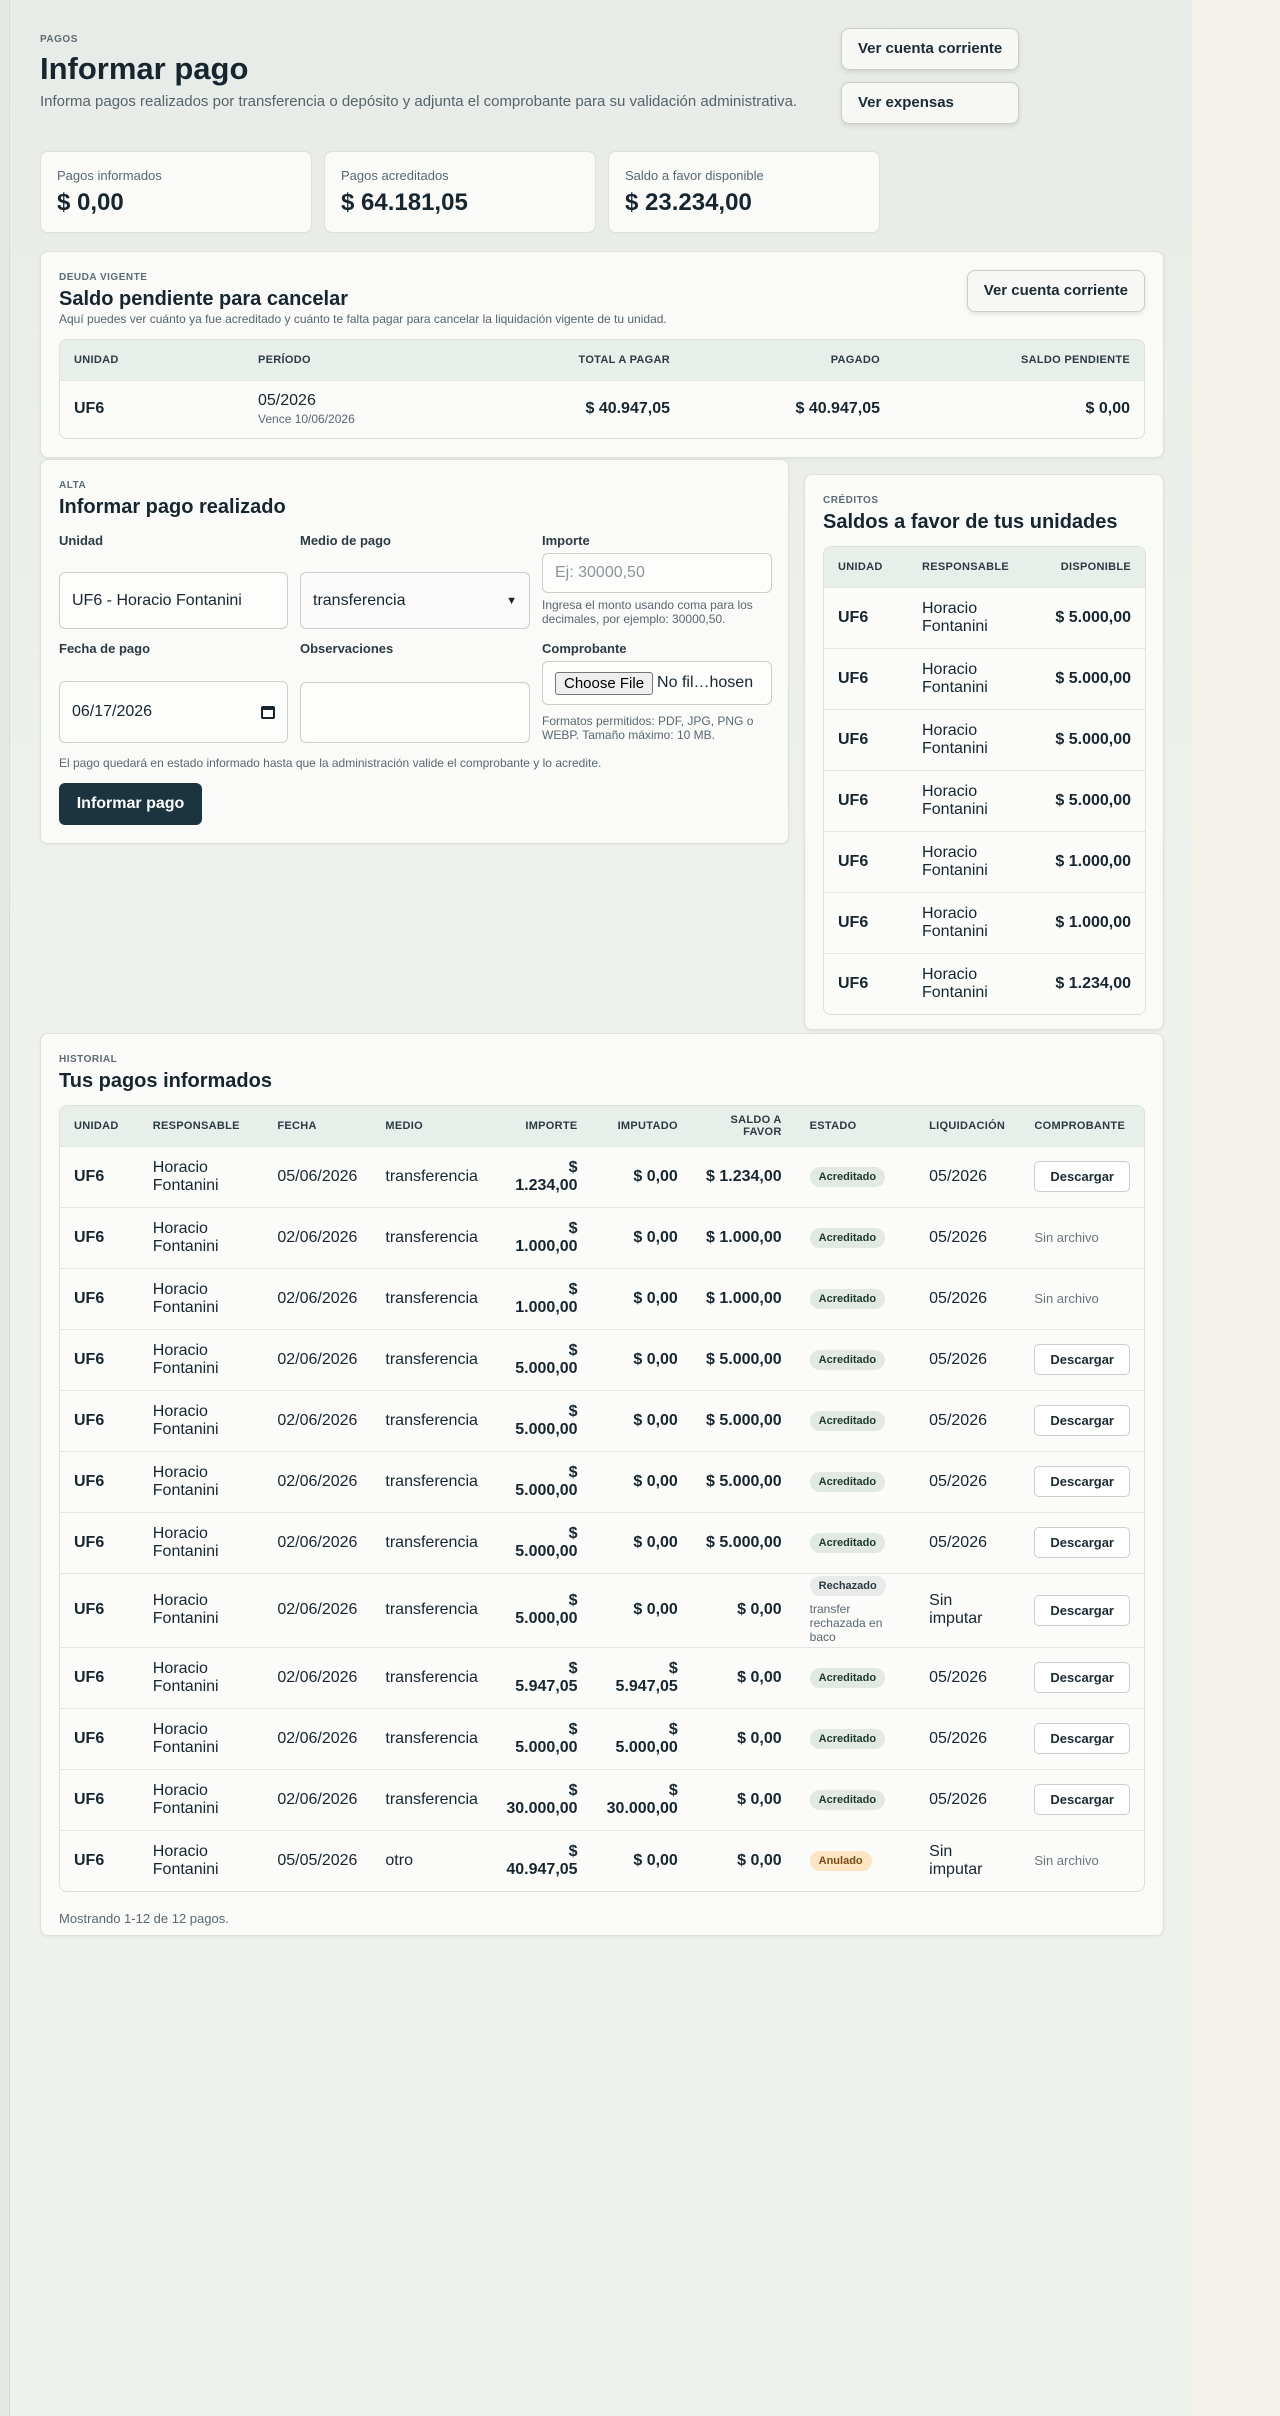 Image resolution: width=1280 pixels, height=2416 pixels. I want to click on file-status: No fil…hosen, so click(705, 682).